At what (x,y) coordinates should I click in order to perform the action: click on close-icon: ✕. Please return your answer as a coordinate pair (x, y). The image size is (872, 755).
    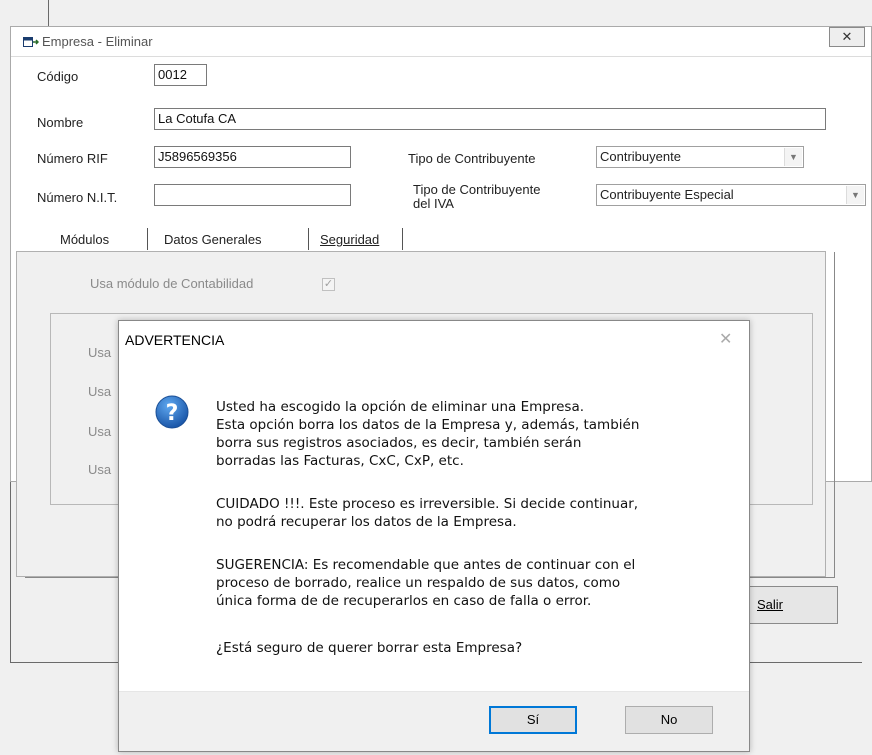
    Looking at the image, I should click on (847, 36).